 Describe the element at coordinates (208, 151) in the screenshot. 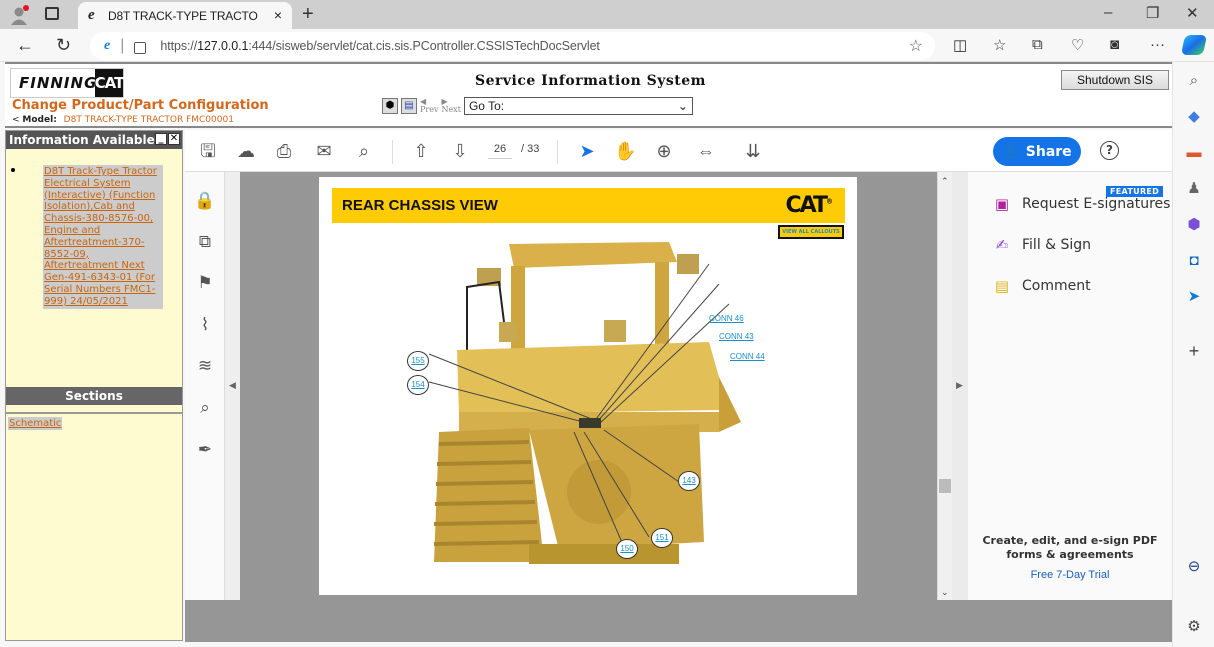

I see `save-icon: 🖫` at that location.